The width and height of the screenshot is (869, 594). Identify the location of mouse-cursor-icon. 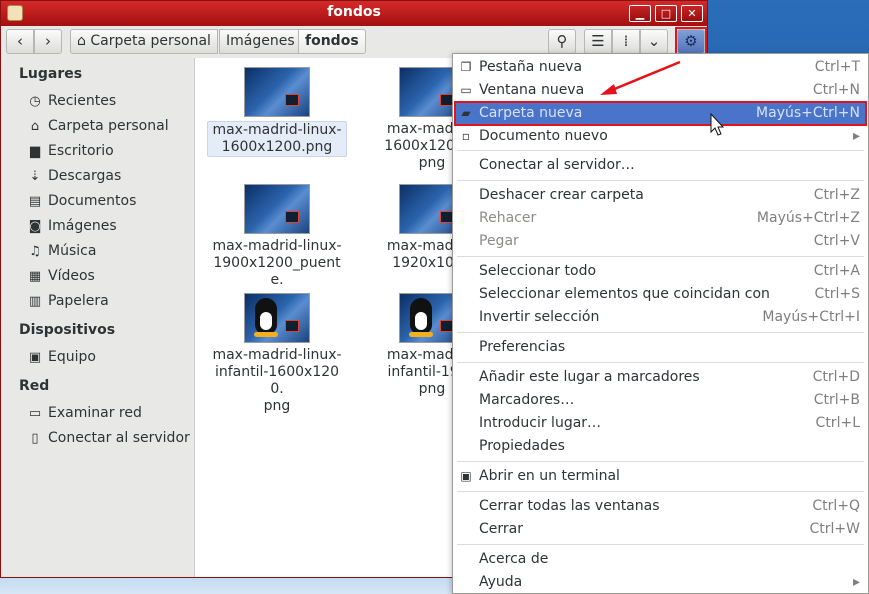
(717, 124).